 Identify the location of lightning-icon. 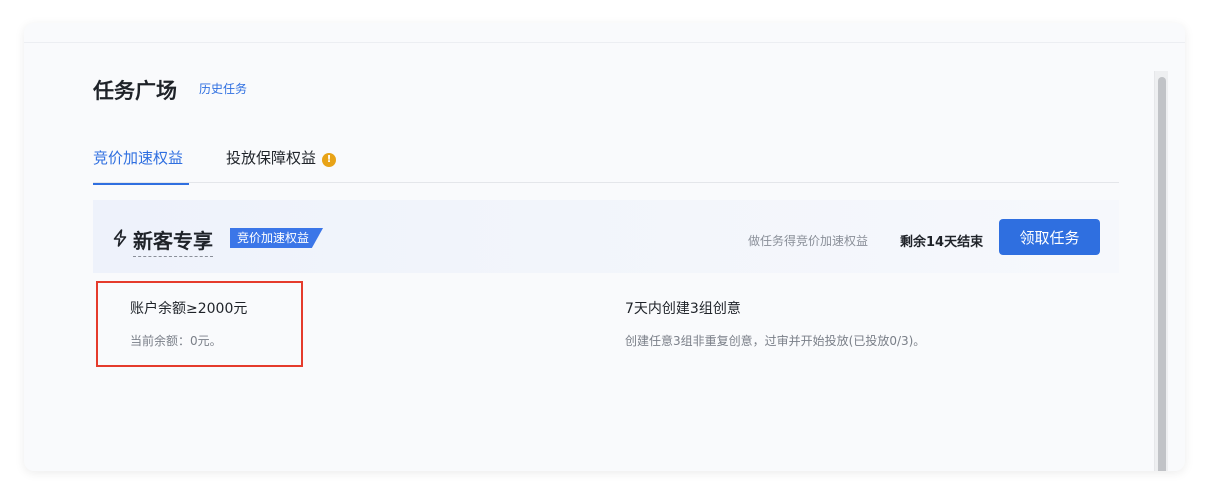
(120, 238).